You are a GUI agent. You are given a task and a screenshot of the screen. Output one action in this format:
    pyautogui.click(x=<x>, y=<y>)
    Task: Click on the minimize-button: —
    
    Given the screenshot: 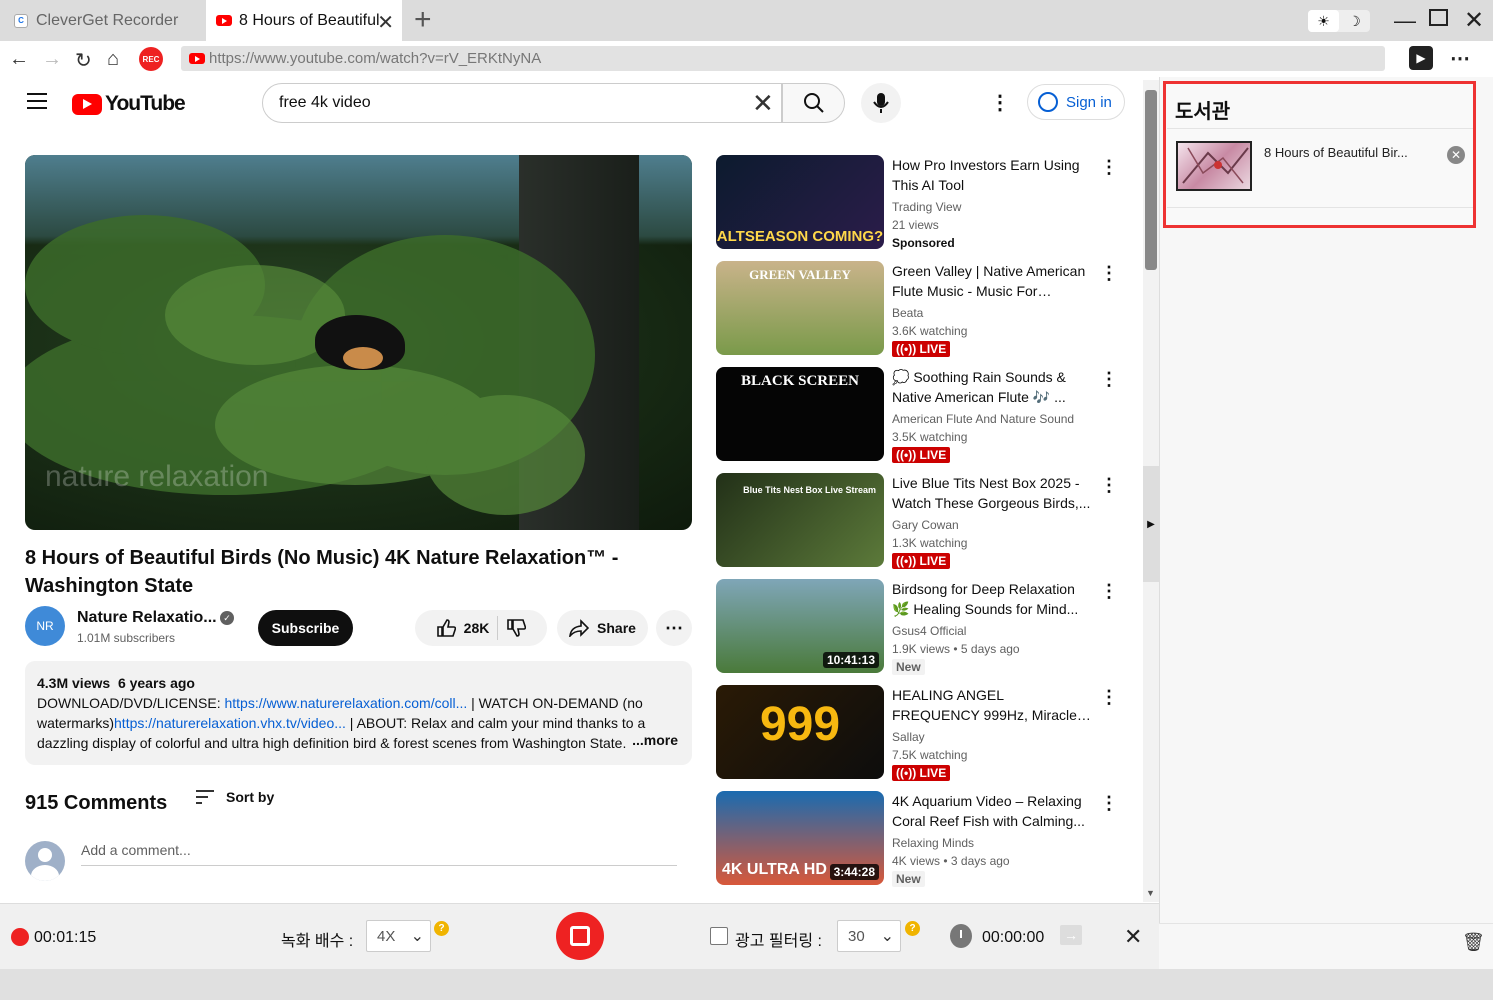 What is the action you would take?
    pyautogui.click(x=1405, y=21)
    